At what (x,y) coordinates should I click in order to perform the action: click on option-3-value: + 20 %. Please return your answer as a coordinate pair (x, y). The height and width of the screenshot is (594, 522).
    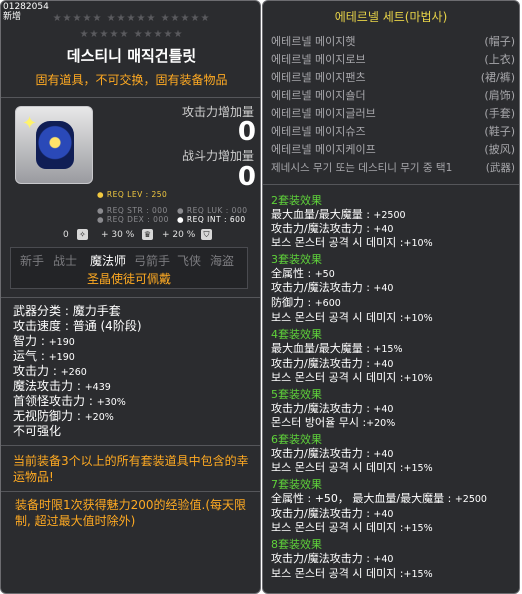
    Looking at the image, I should click on (179, 235).